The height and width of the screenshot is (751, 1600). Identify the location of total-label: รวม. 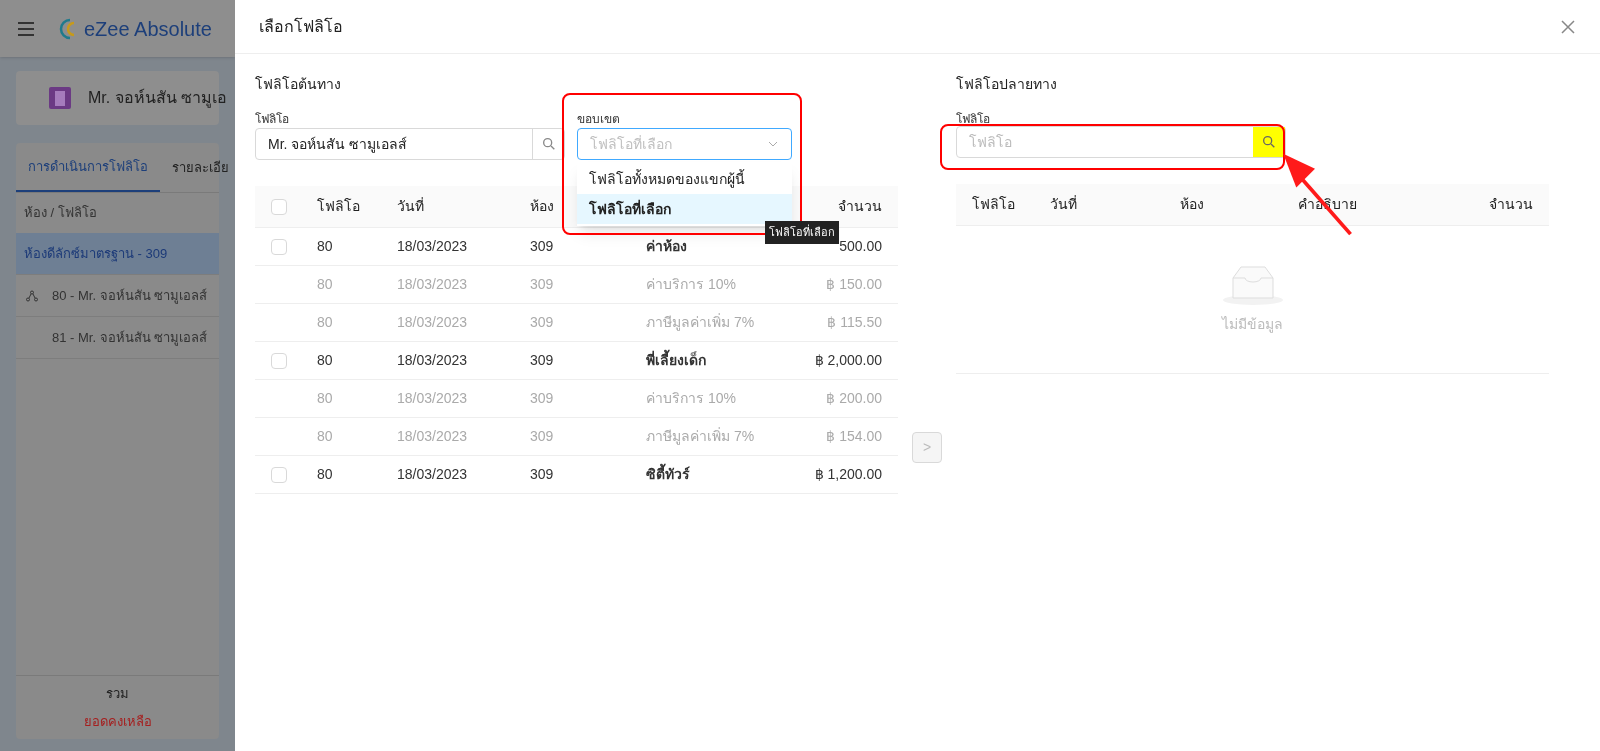
(117, 694).